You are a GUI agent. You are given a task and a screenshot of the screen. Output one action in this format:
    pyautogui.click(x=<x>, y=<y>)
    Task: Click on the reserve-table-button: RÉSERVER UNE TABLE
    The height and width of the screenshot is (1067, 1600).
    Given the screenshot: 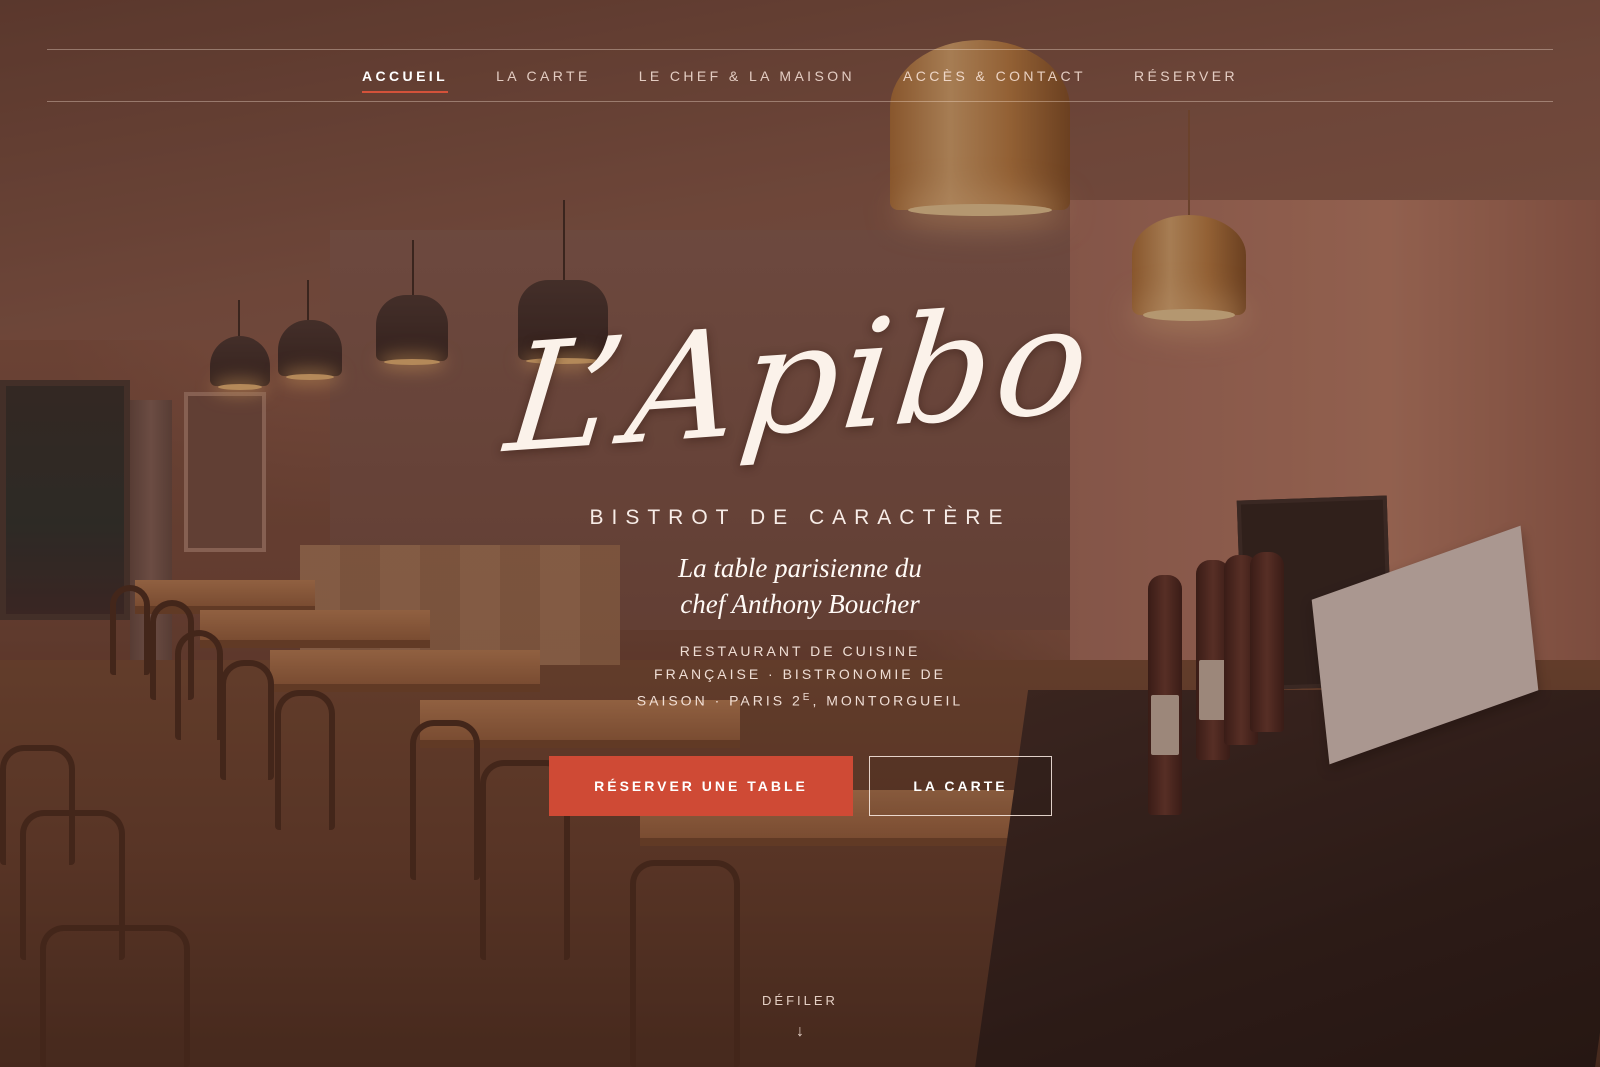 What is the action you would take?
    pyautogui.click(x=701, y=786)
    